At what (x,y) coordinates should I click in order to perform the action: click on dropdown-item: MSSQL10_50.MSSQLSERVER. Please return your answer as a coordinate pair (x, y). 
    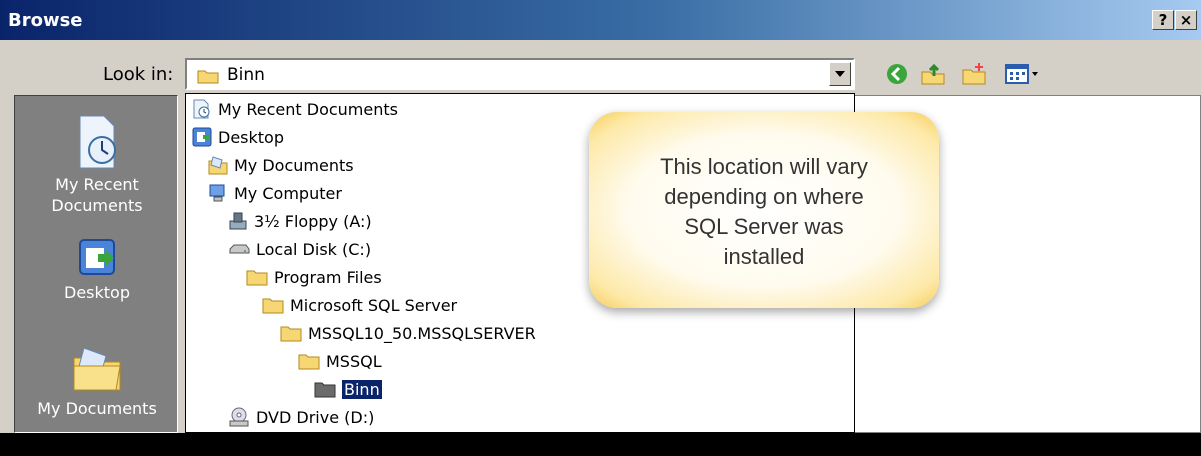
    Looking at the image, I should click on (408, 333).